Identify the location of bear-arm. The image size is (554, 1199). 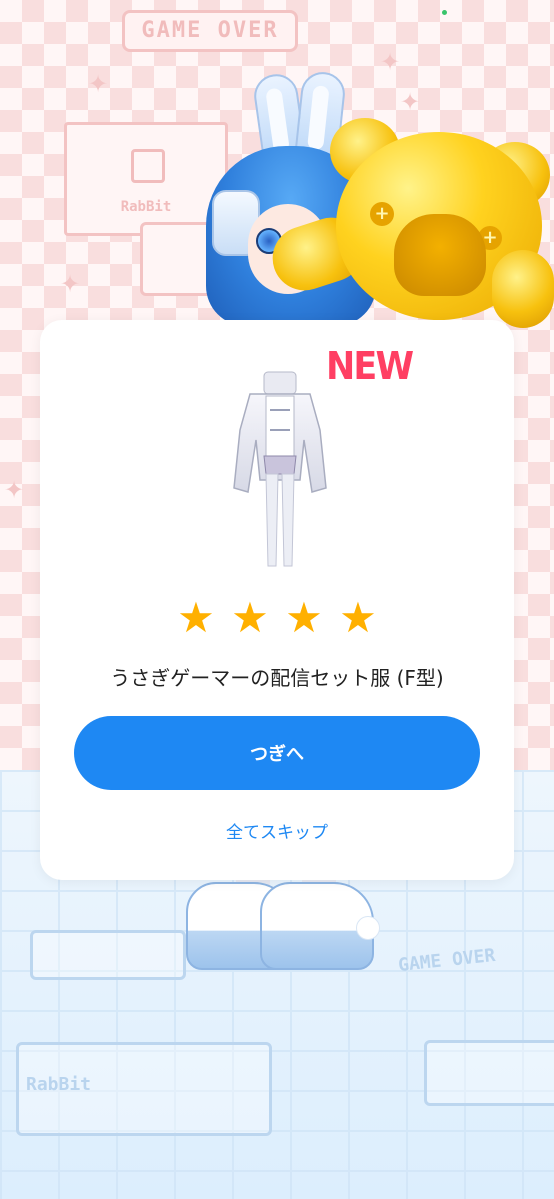
(523, 289).